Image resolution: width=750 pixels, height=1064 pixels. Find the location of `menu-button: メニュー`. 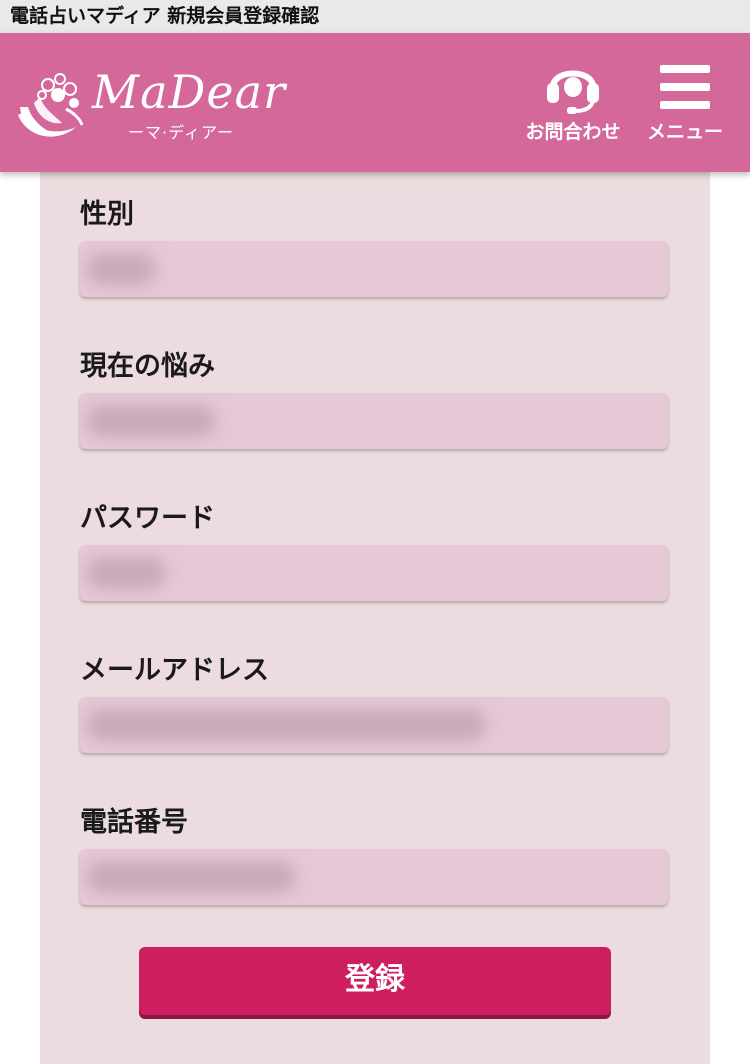

menu-button: メニュー is located at coordinates (685, 105).